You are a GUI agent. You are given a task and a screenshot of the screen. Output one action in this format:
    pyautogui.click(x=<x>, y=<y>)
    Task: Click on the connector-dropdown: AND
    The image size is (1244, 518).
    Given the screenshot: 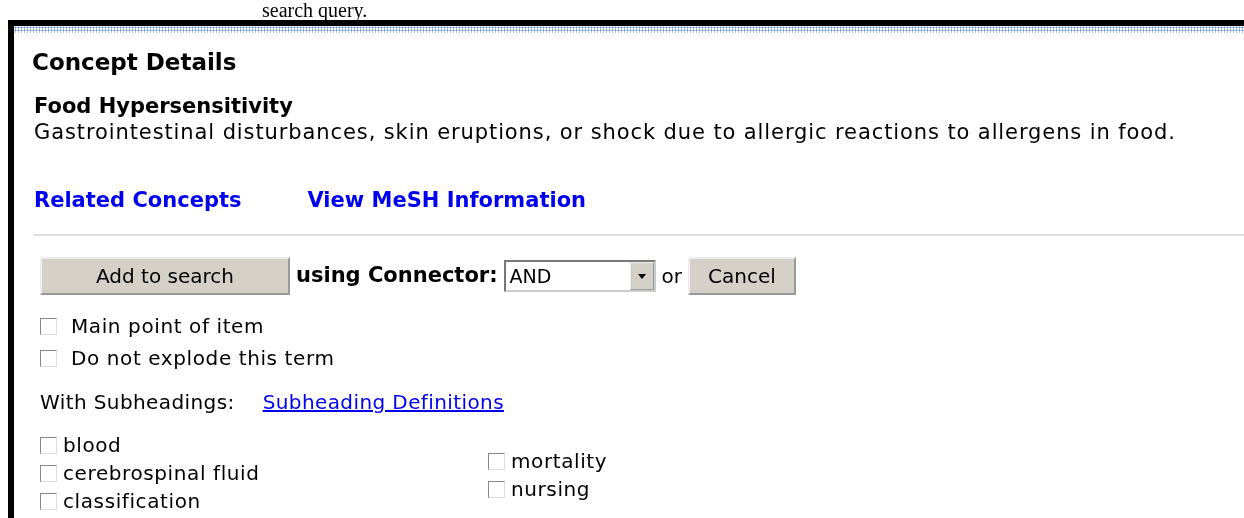 What is the action you would take?
    pyautogui.click(x=579, y=276)
    